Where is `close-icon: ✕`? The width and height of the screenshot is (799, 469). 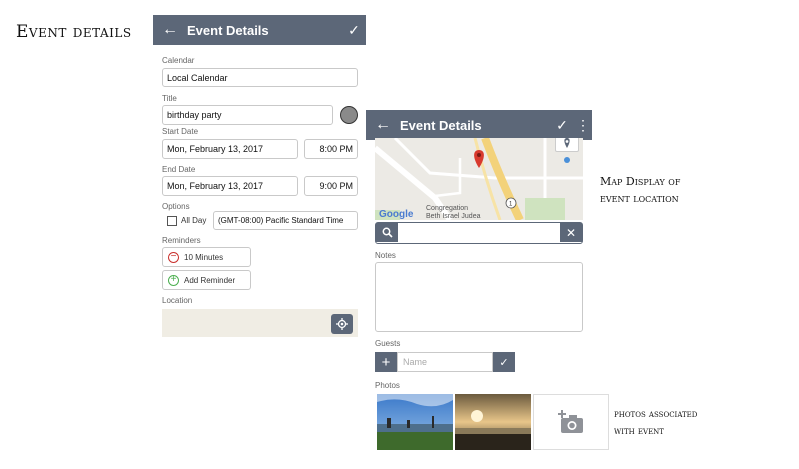 close-icon: ✕ is located at coordinates (571, 232).